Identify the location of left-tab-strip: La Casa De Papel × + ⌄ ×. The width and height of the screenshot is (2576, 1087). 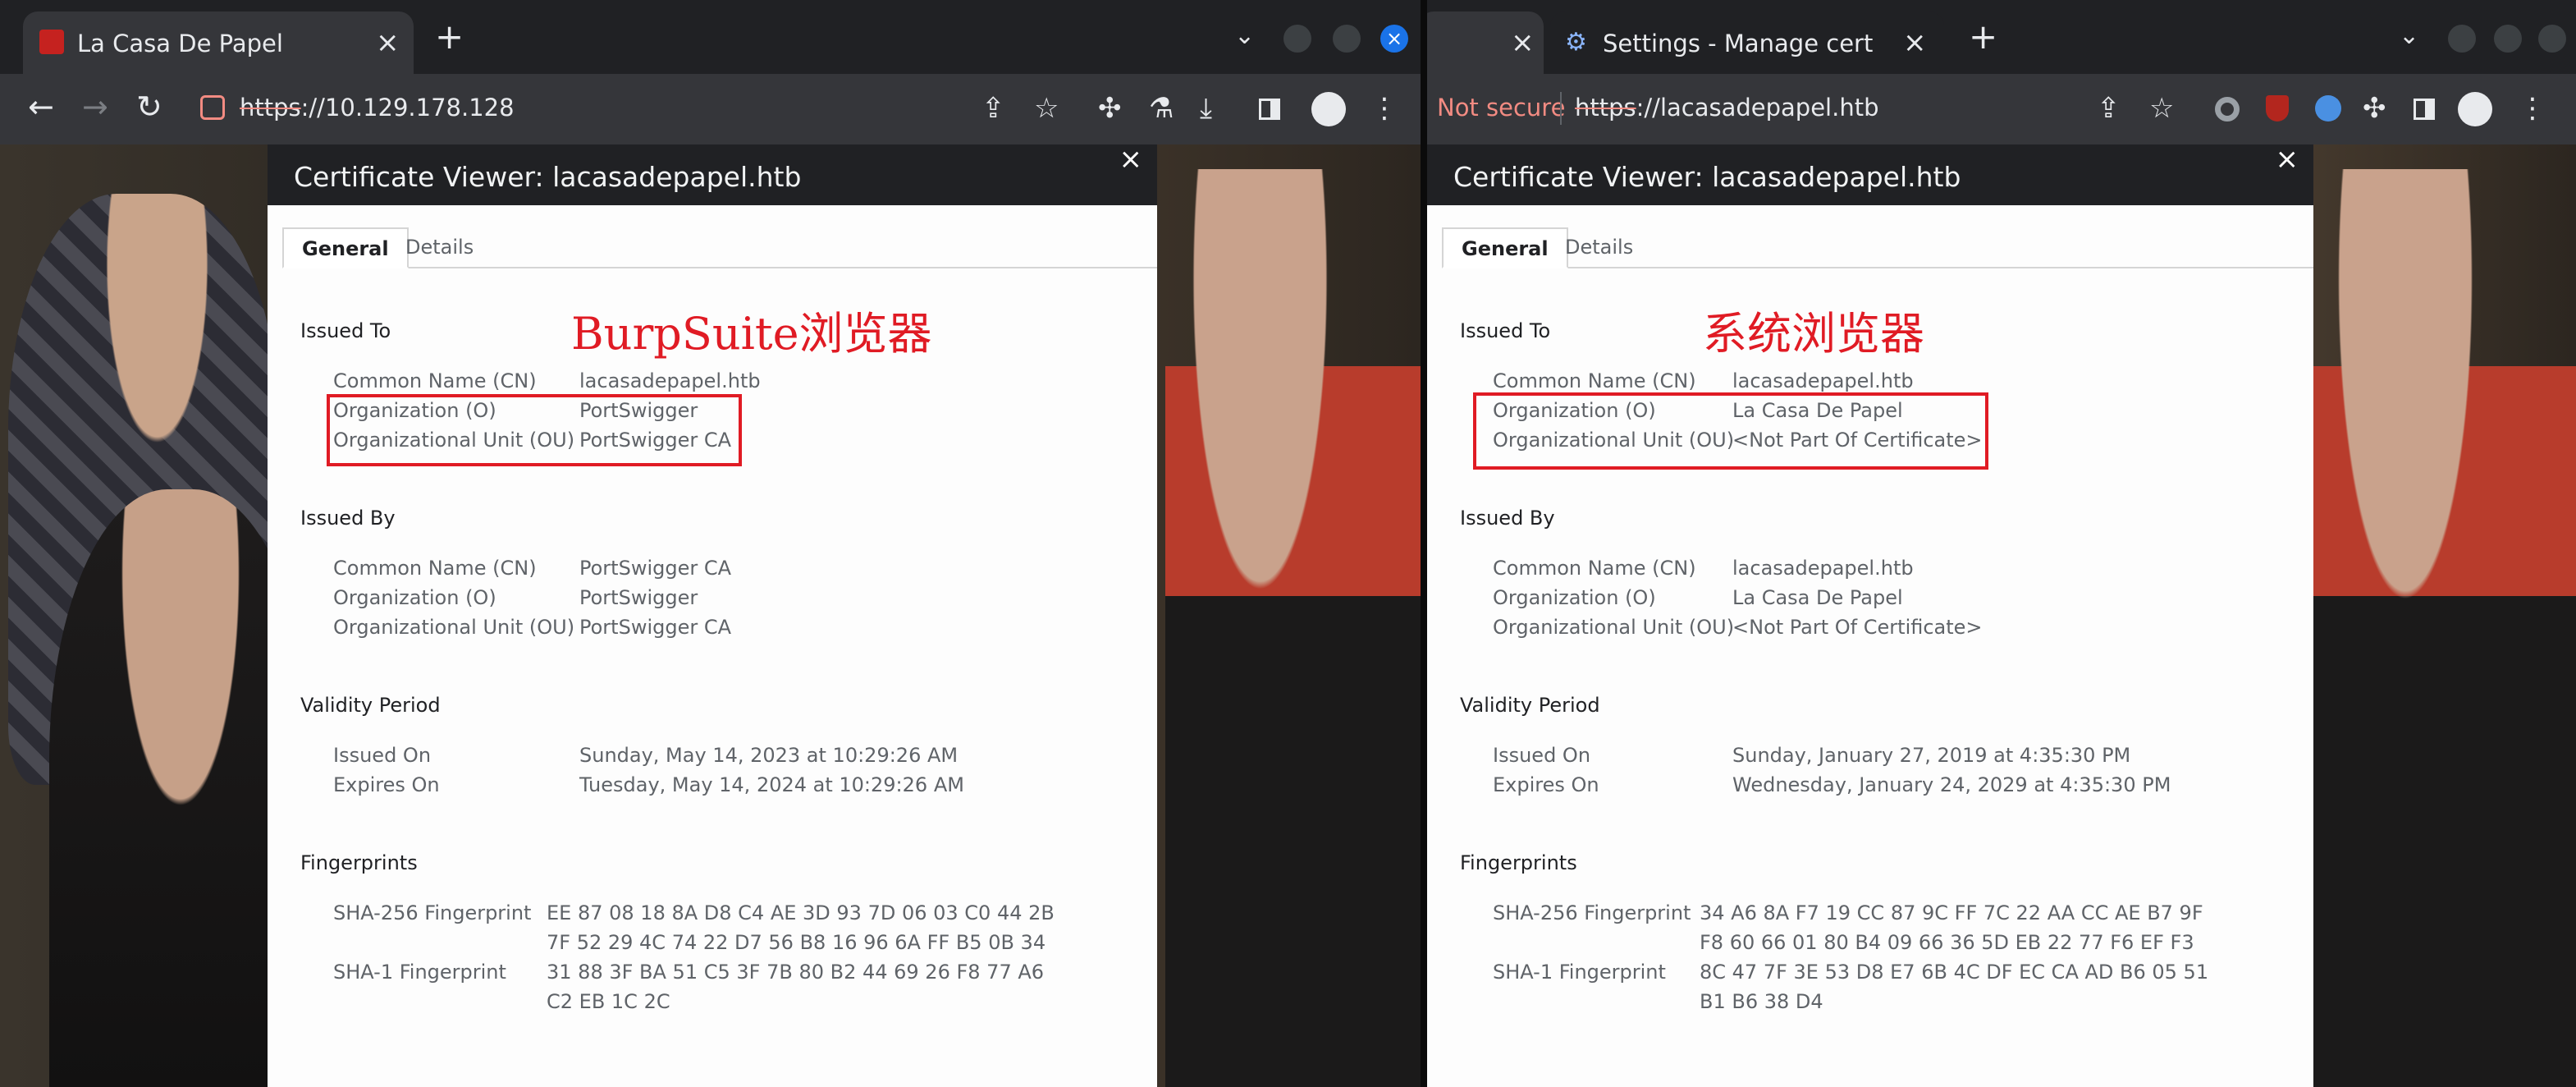
(710, 37).